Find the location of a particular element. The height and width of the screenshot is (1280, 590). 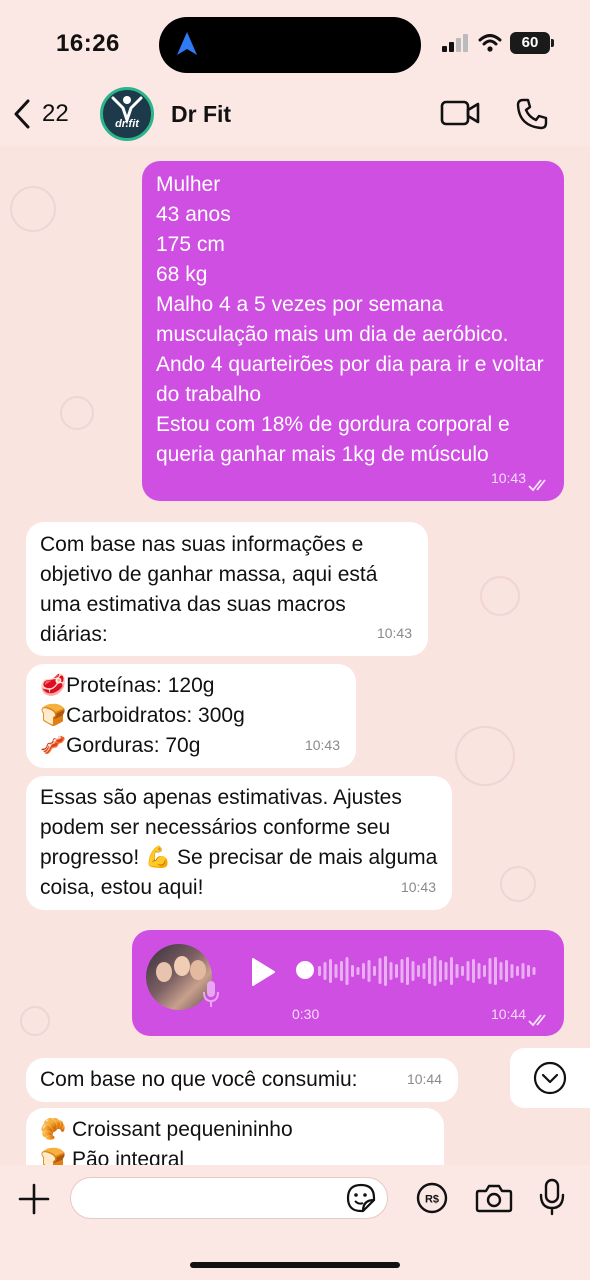

food-text: Croissant pequenininho is located at coordinates (182, 1129).